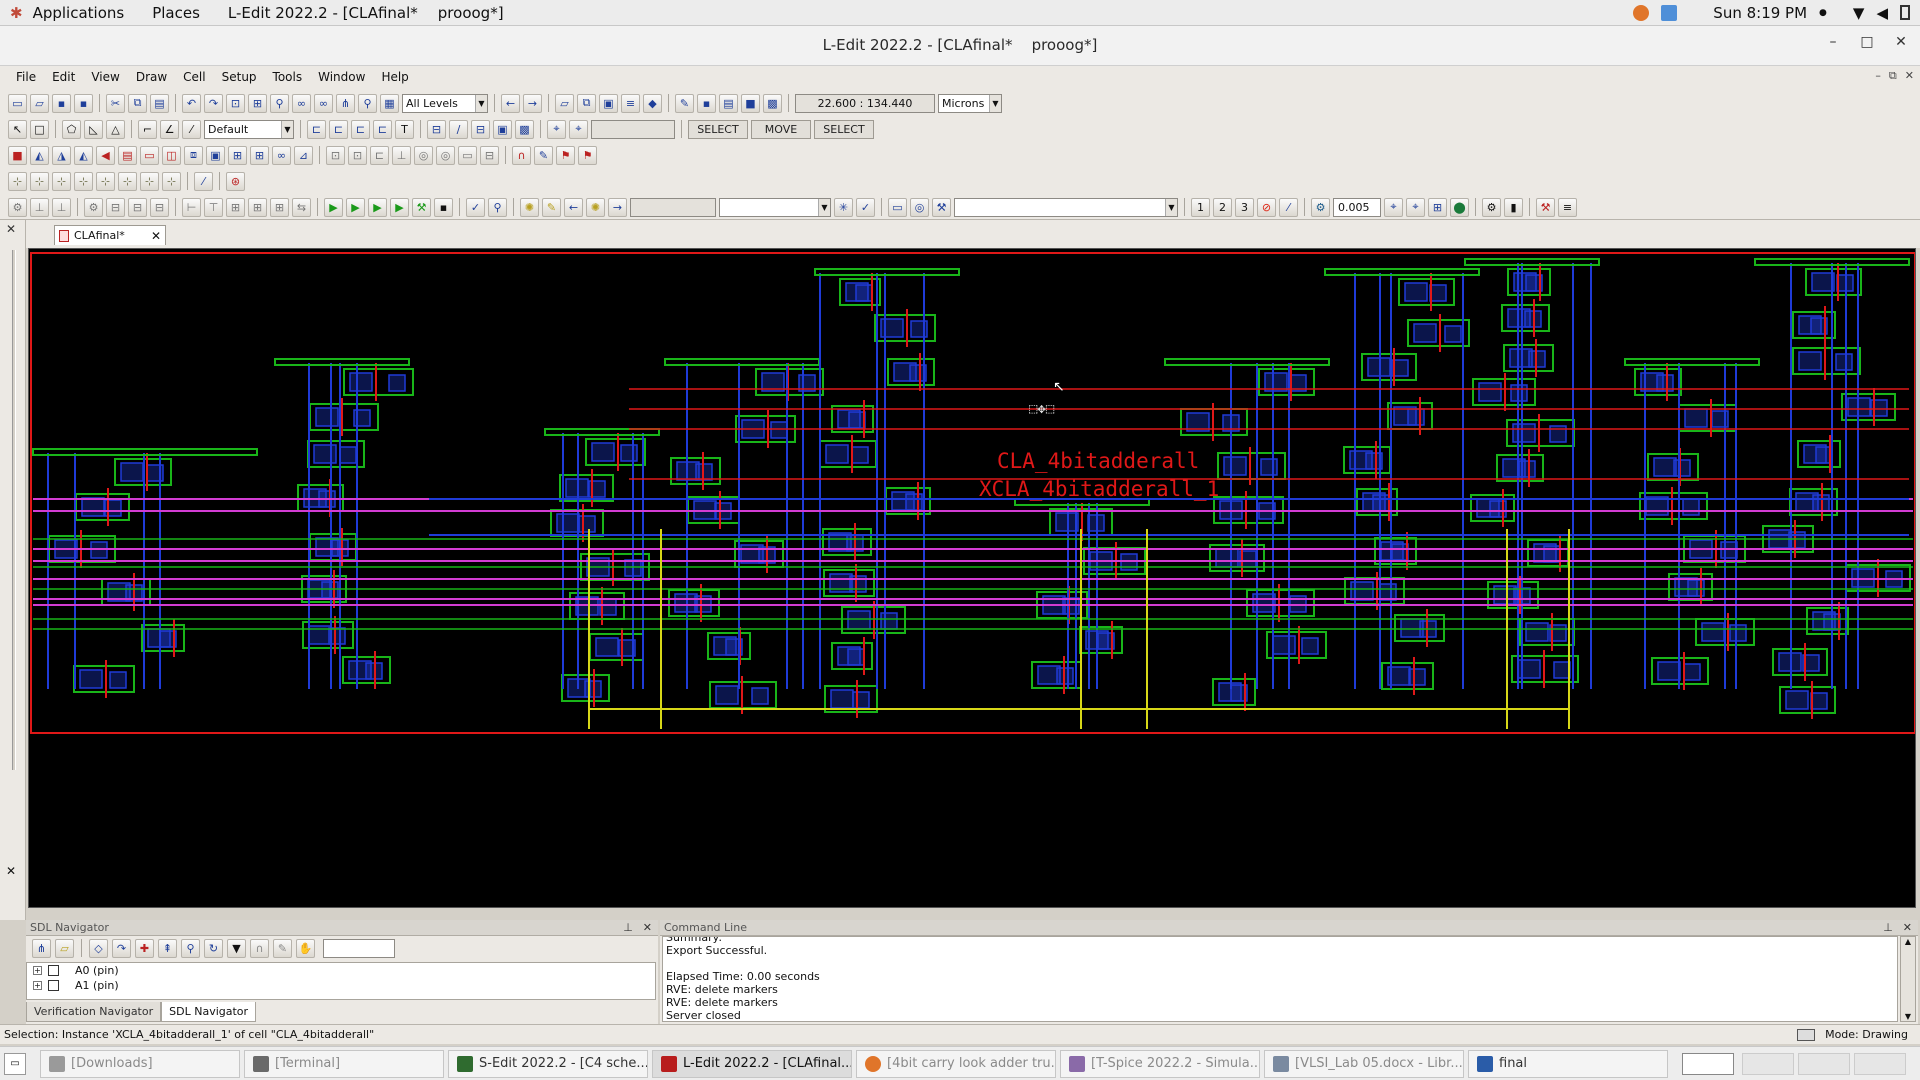 The width and height of the screenshot is (1920, 1080). Describe the element at coordinates (1908, 941) in the screenshot. I see `scroll-up-icon: ▲` at that location.